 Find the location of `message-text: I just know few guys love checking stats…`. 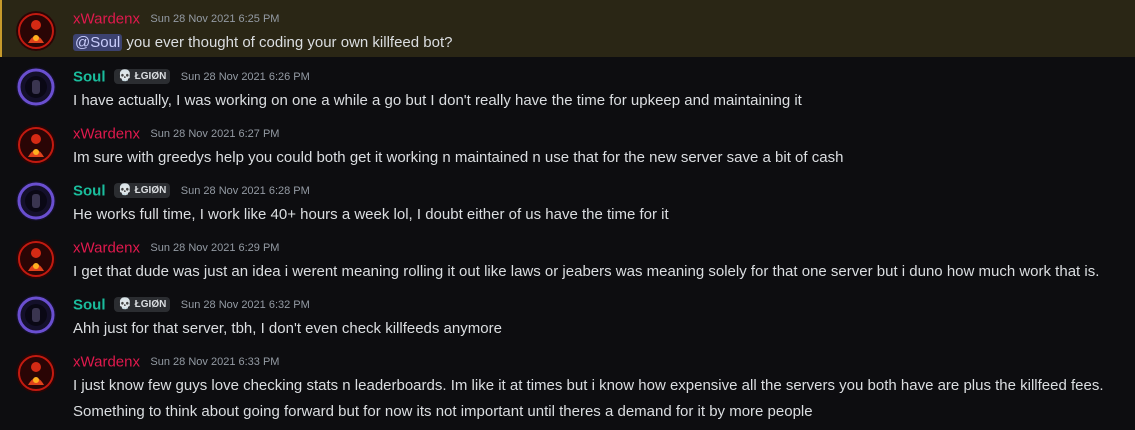

message-text: I just know few guys love checking stats… is located at coordinates (588, 385).